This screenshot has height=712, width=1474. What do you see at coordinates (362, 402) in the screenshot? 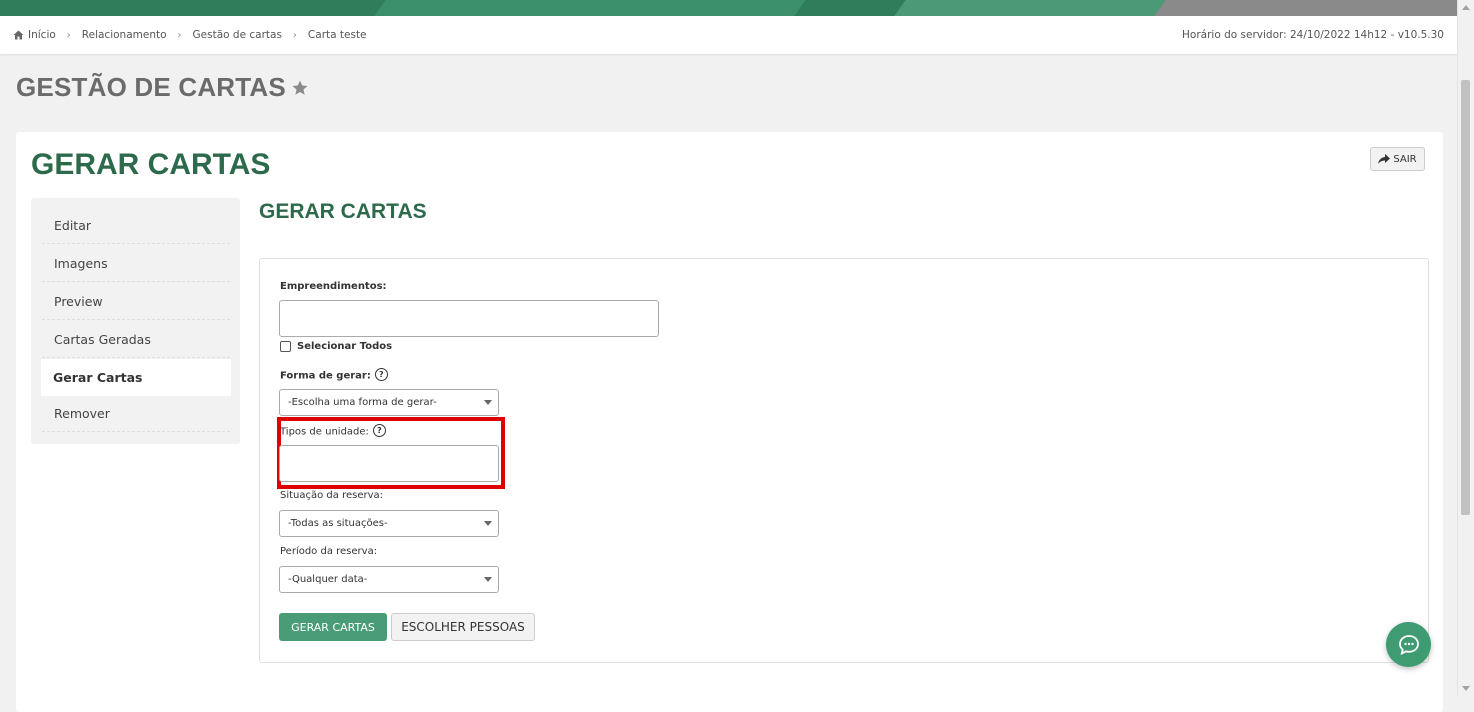
I see `forma-de-gerar-value: -Escolha uma forma de gerar-` at bounding box center [362, 402].